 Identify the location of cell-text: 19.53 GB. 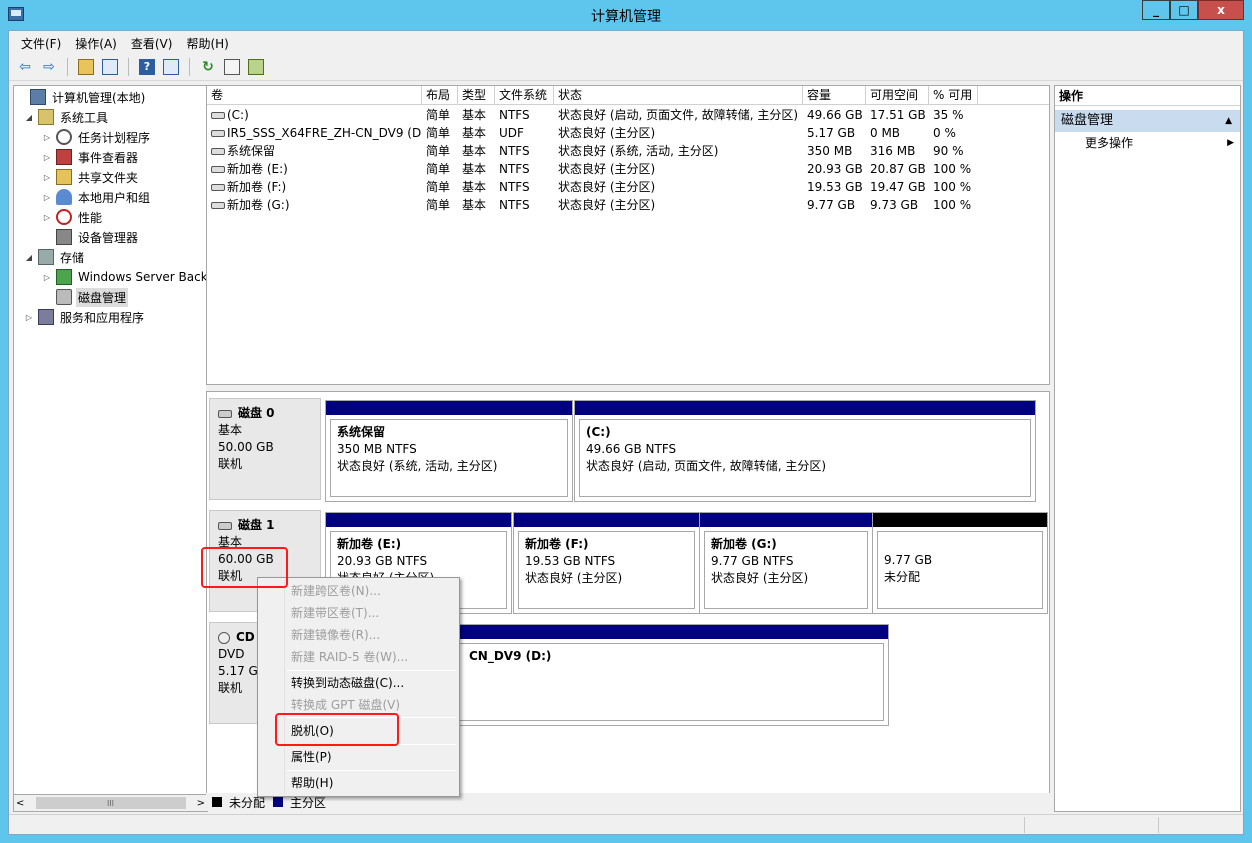
(835, 187).